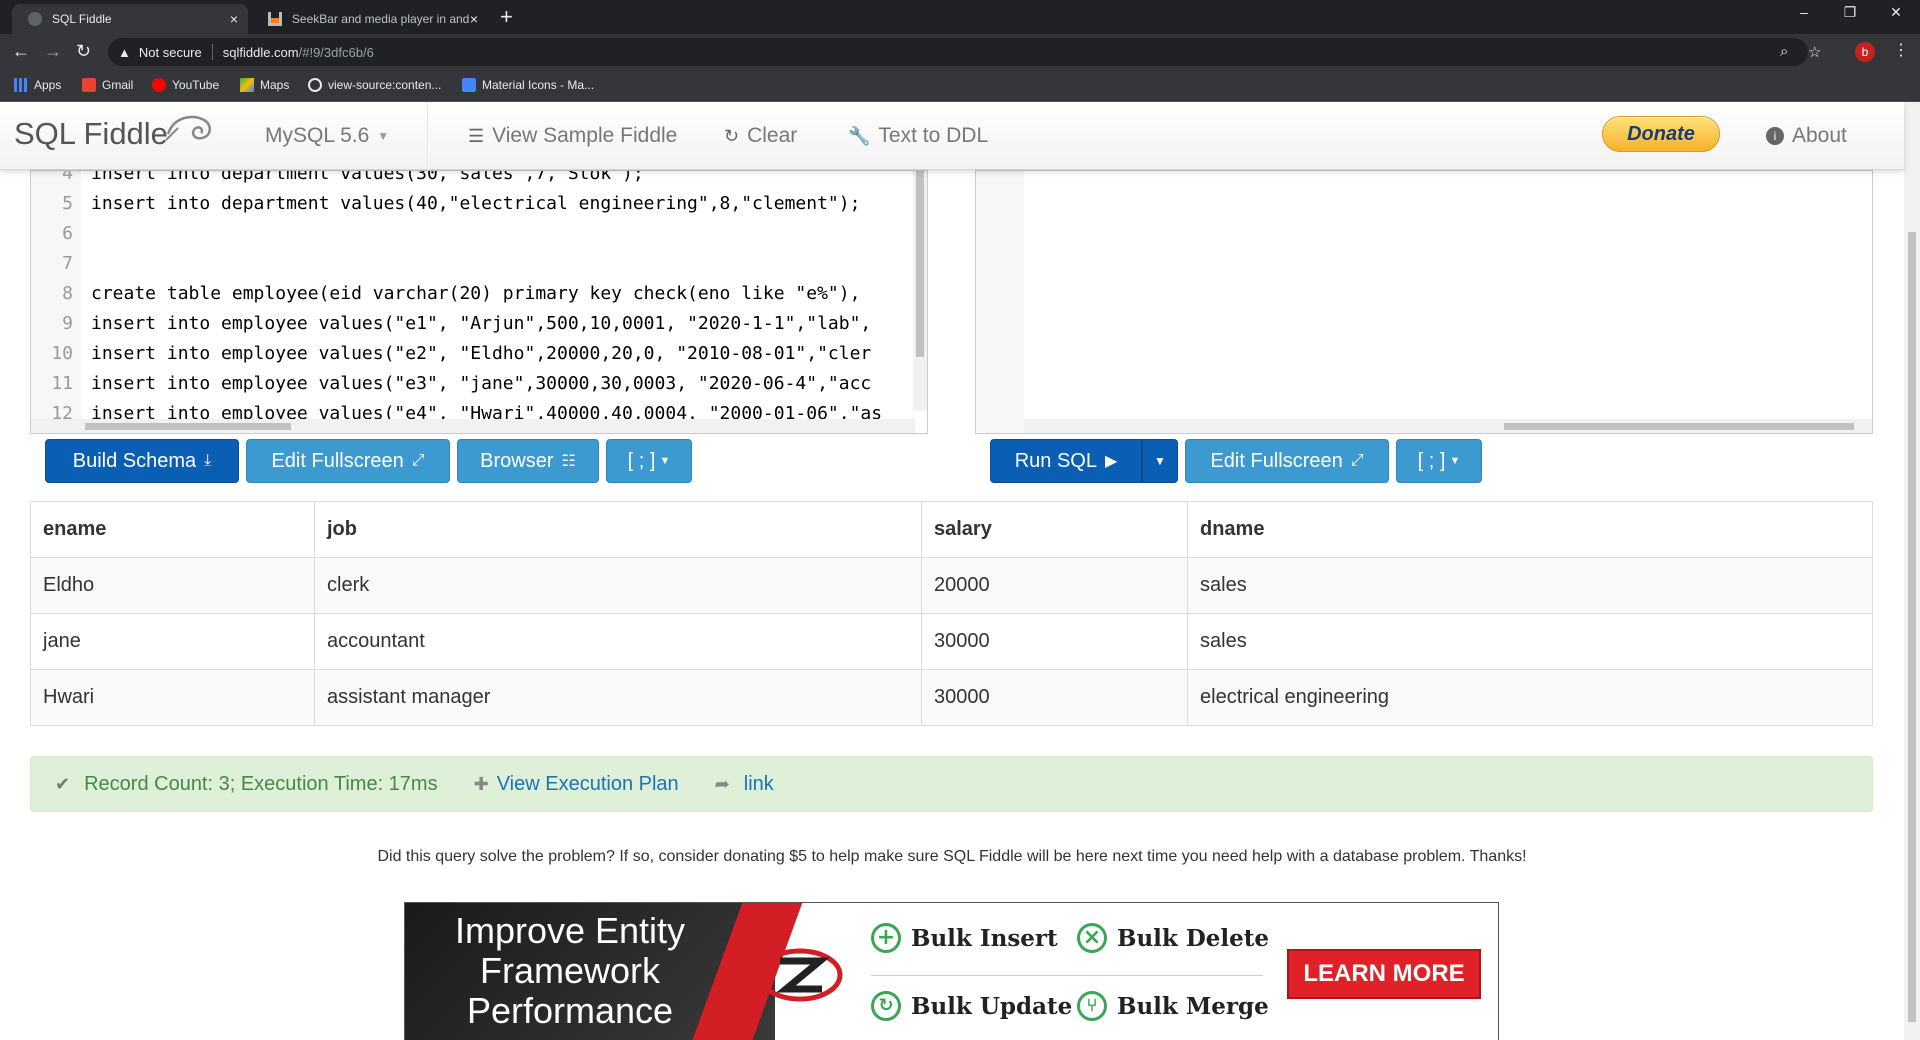 Image resolution: width=1920 pixels, height=1040 pixels. I want to click on reload-icon: ↻, so click(83, 51).